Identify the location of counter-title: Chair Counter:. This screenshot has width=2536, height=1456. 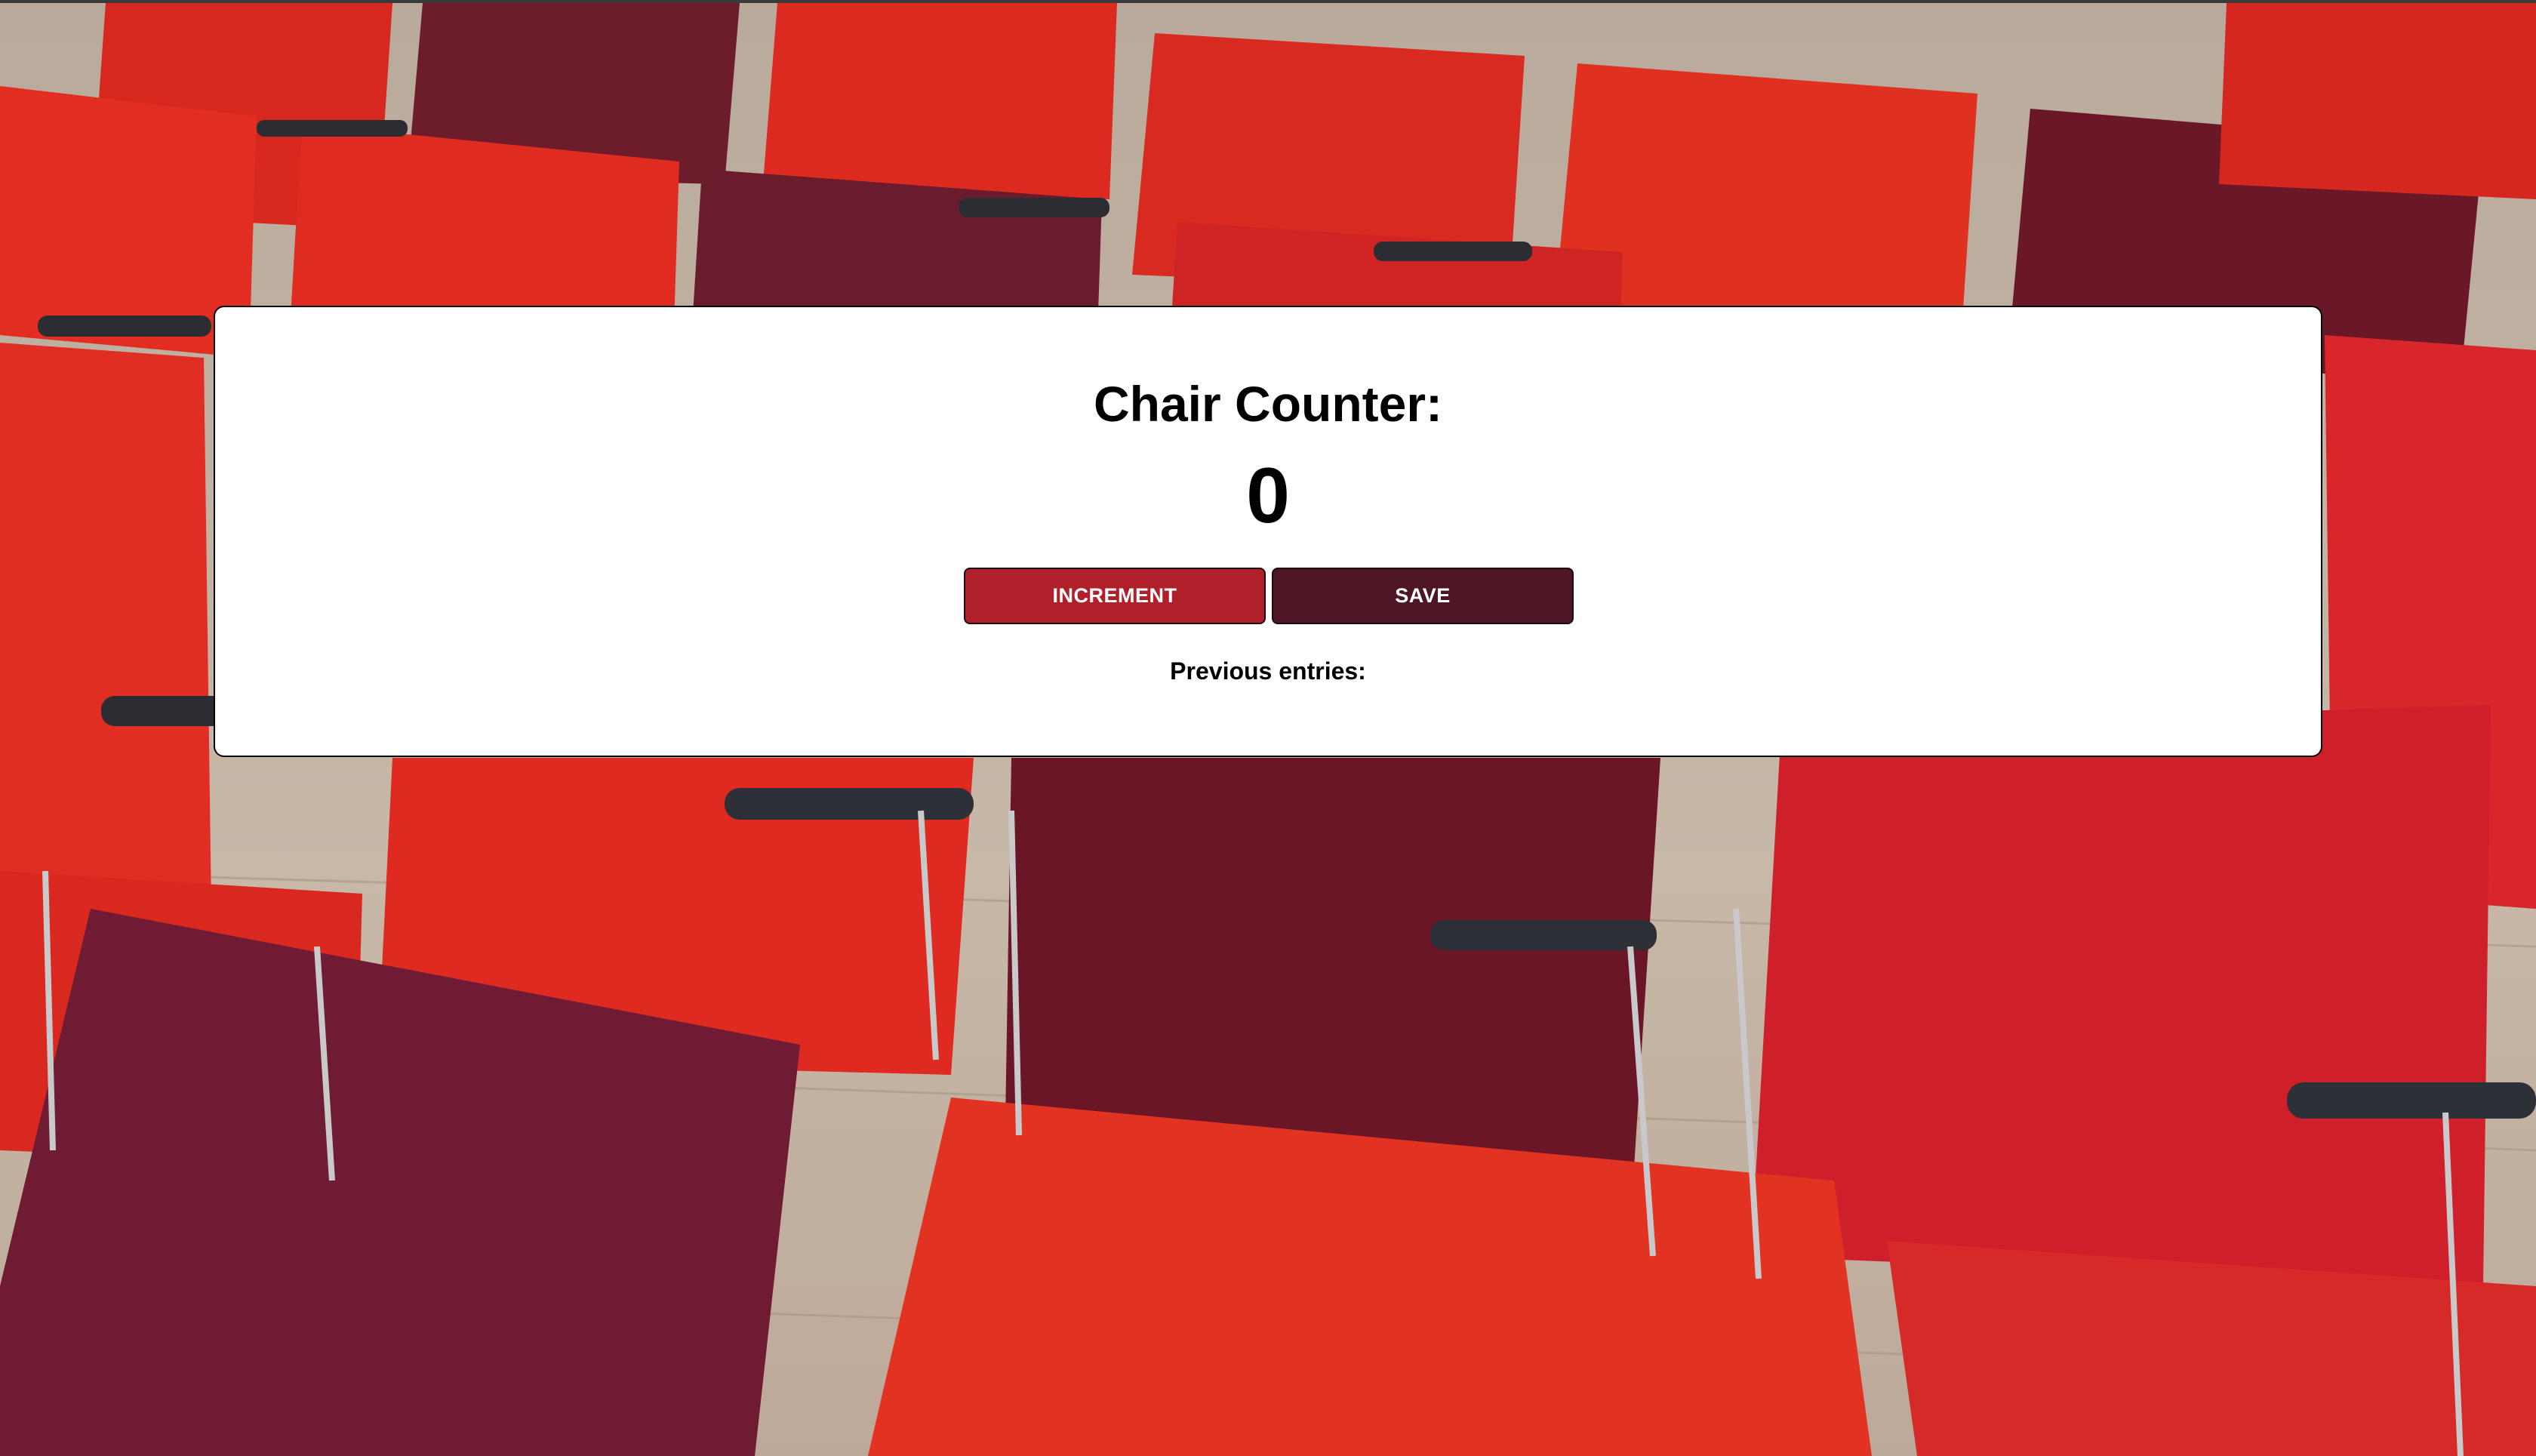
(1268, 404).